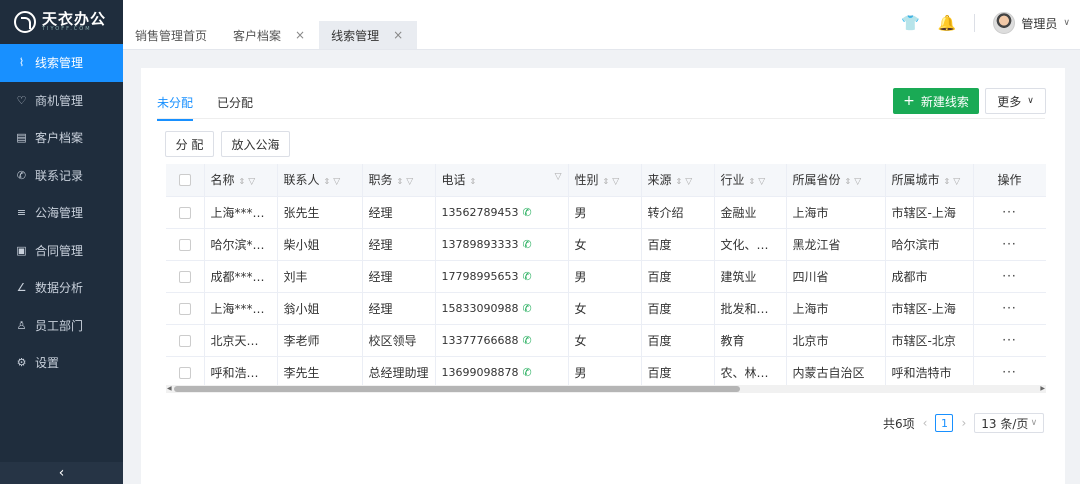  What do you see at coordinates (1009, 423) in the screenshot?
I see `page-size-select: 13 条/页 ∨` at bounding box center [1009, 423].